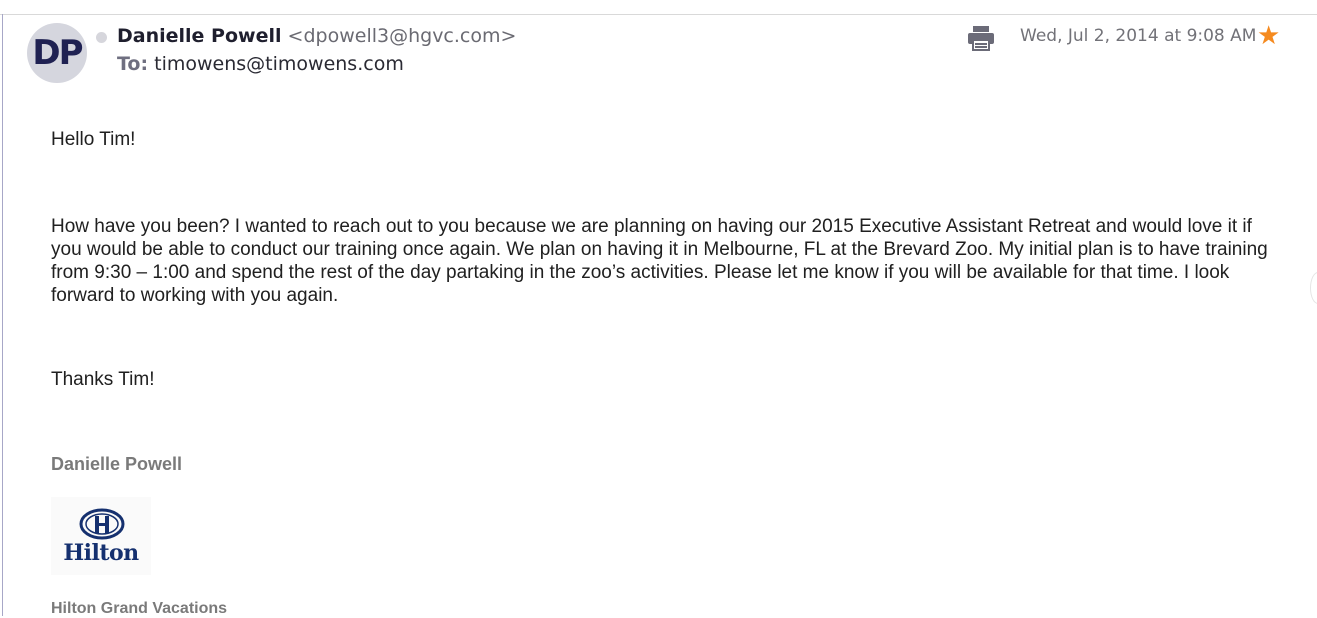 This screenshot has height=618, width=1317. What do you see at coordinates (117, 464) in the screenshot?
I see `signature-name: Danielle Powell` at bounding box center [117, 464].